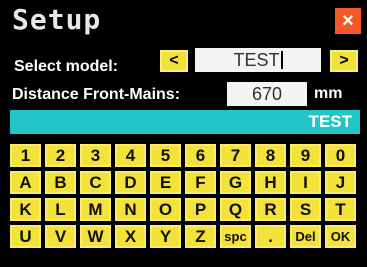 This screenshot has height=267, width=367. What do you see at coordinates (340, 236) in the screenshot?
I see `ok-key: OK` at bounding box center [340, 236].